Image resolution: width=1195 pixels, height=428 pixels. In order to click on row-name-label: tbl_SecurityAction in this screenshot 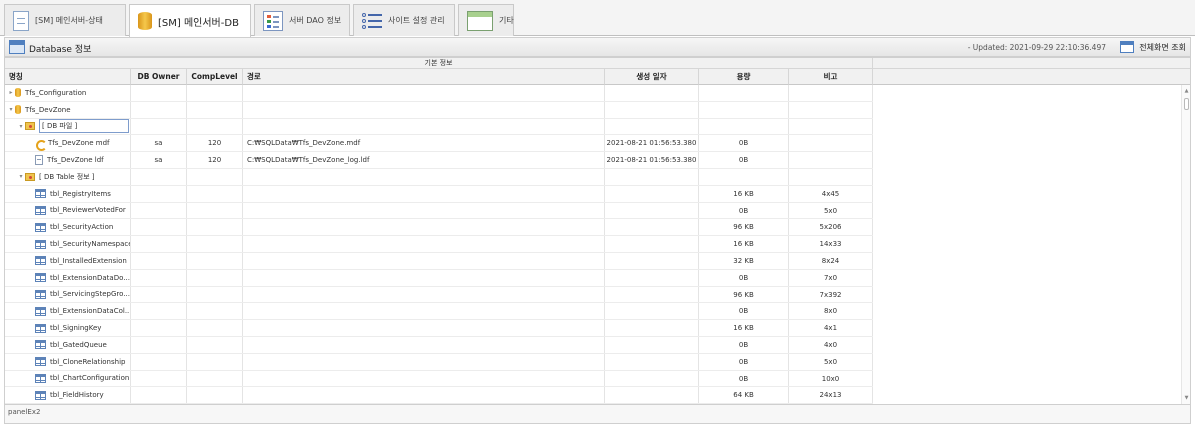, I will do `click(82, 227)`.